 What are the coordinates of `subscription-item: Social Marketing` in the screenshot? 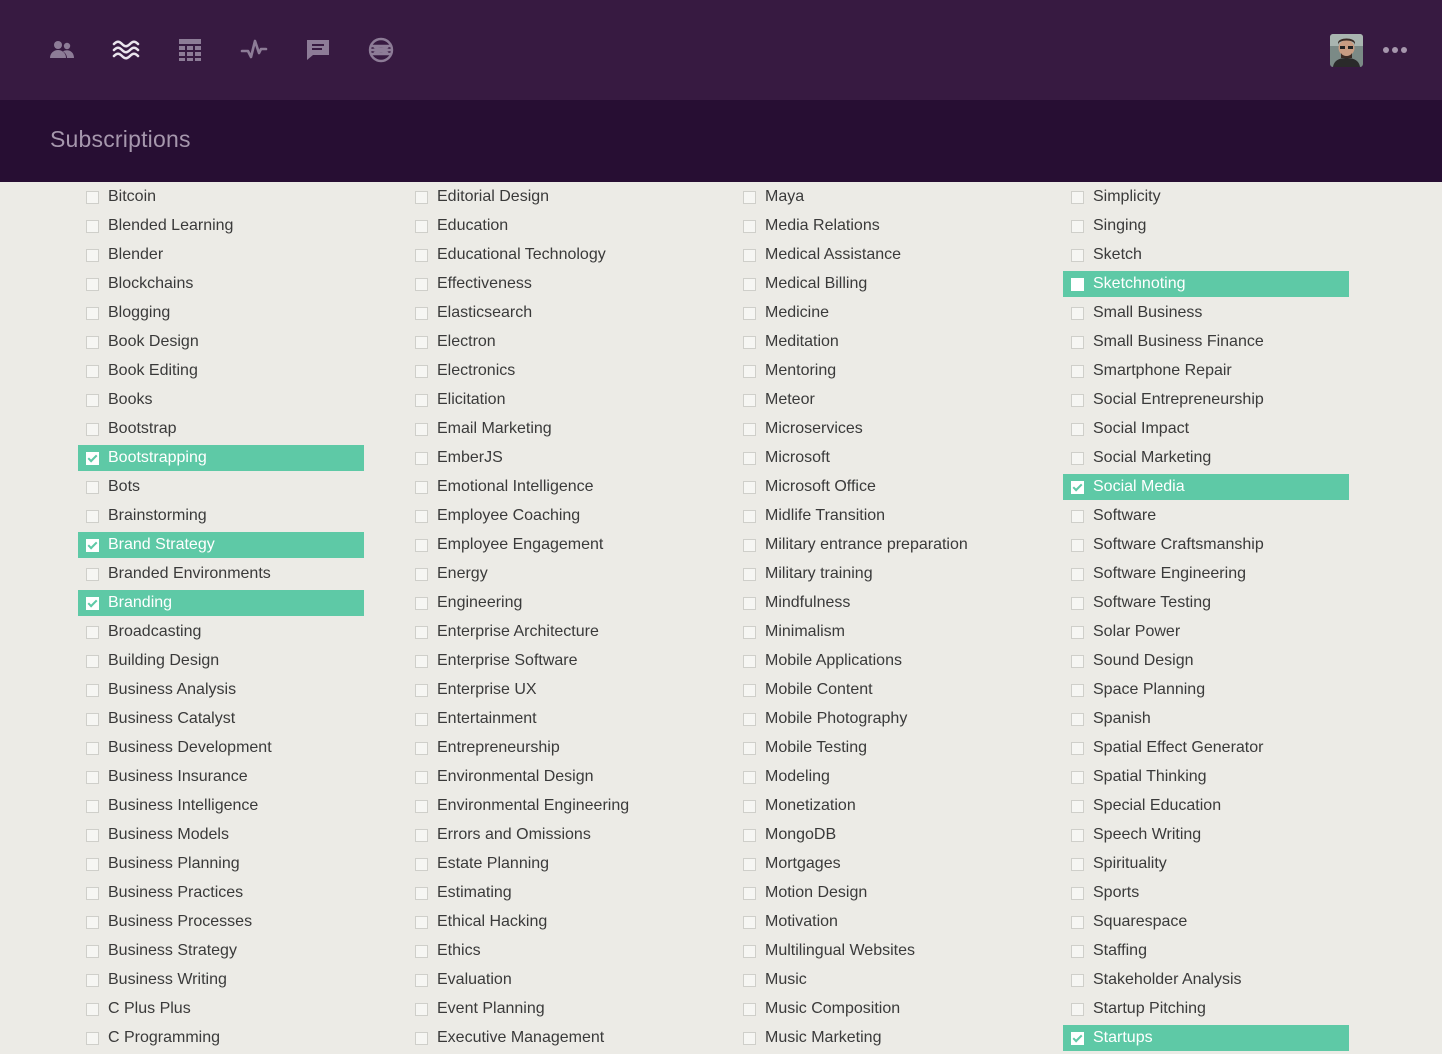 It's located at (1206, 458).